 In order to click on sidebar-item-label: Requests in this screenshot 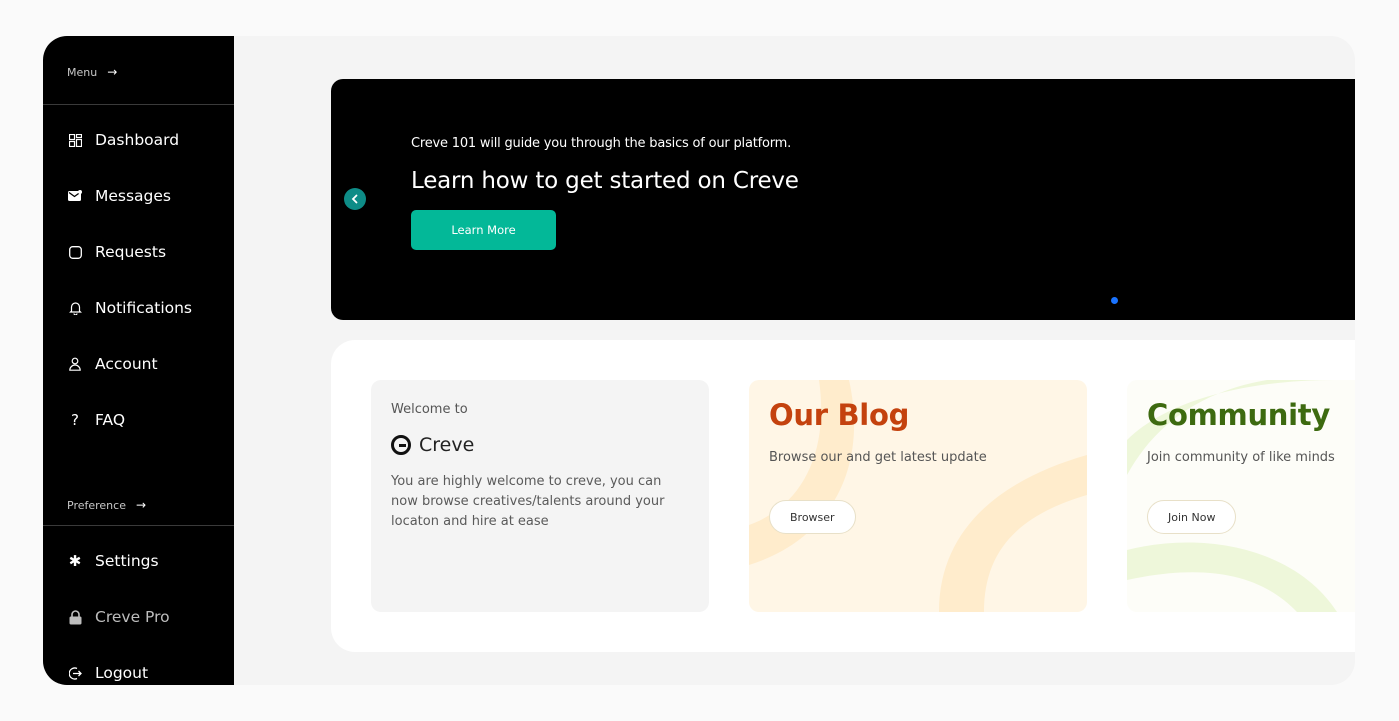, I will do `click(131, 252)`.